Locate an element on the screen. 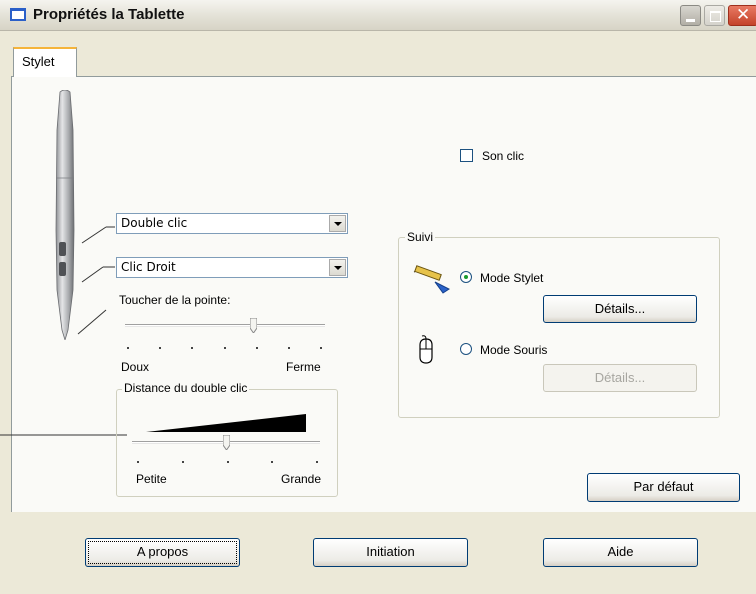 The height and width of the screenshot is (594, 756). default-button-label: Par défaut is located at coordinates (663, 486).